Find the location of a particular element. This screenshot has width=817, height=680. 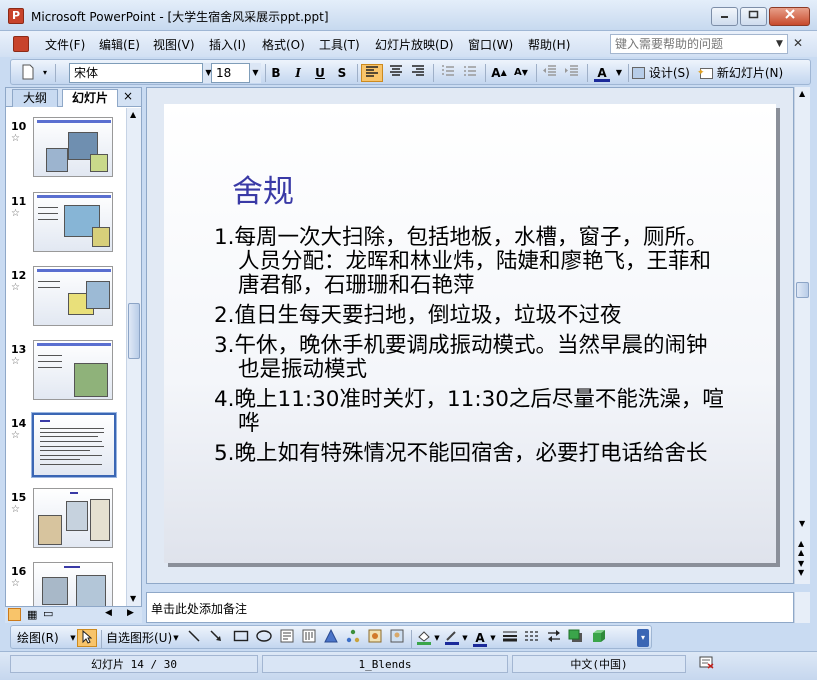

arrow-style-icon is located at coordinates (554, 638).